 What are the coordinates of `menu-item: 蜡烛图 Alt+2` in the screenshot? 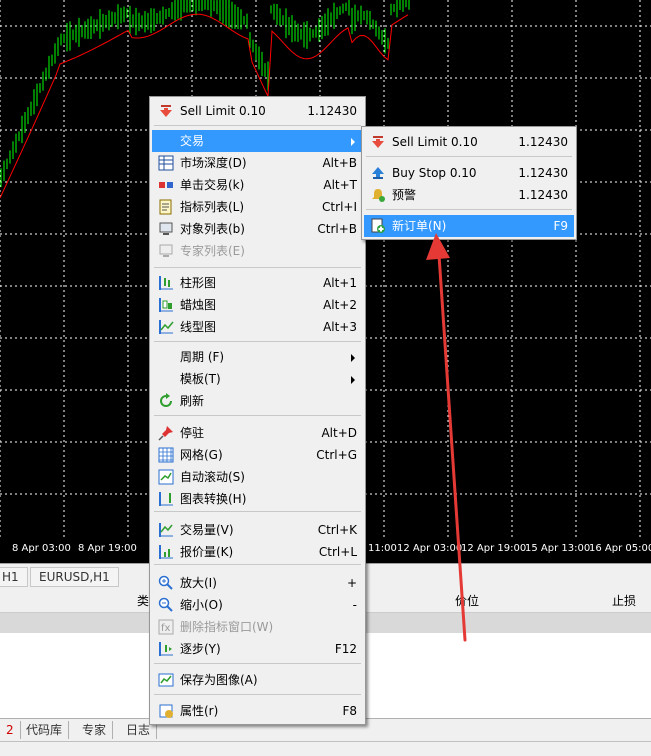 It's located at (257, 305).